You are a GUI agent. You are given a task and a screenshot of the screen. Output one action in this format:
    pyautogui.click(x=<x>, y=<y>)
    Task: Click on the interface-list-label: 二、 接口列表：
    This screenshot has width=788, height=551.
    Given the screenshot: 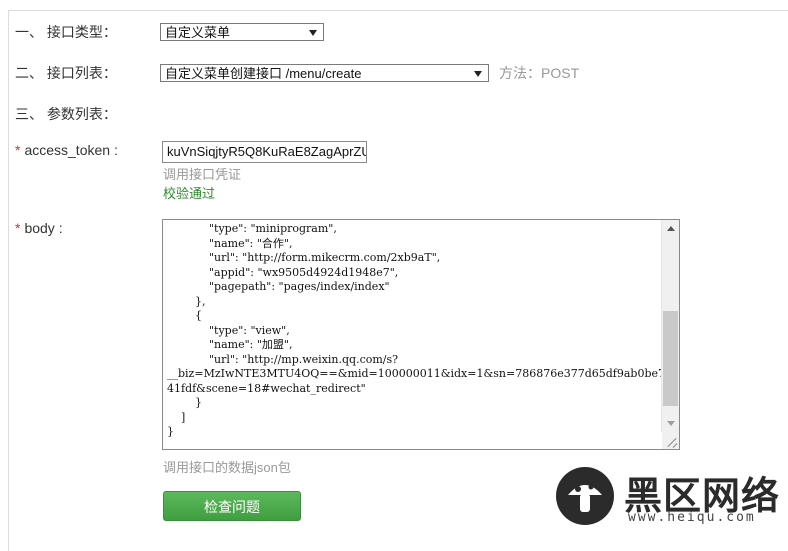 What is the action you would take?
    pyautogui.click(x=66, y=73)
    